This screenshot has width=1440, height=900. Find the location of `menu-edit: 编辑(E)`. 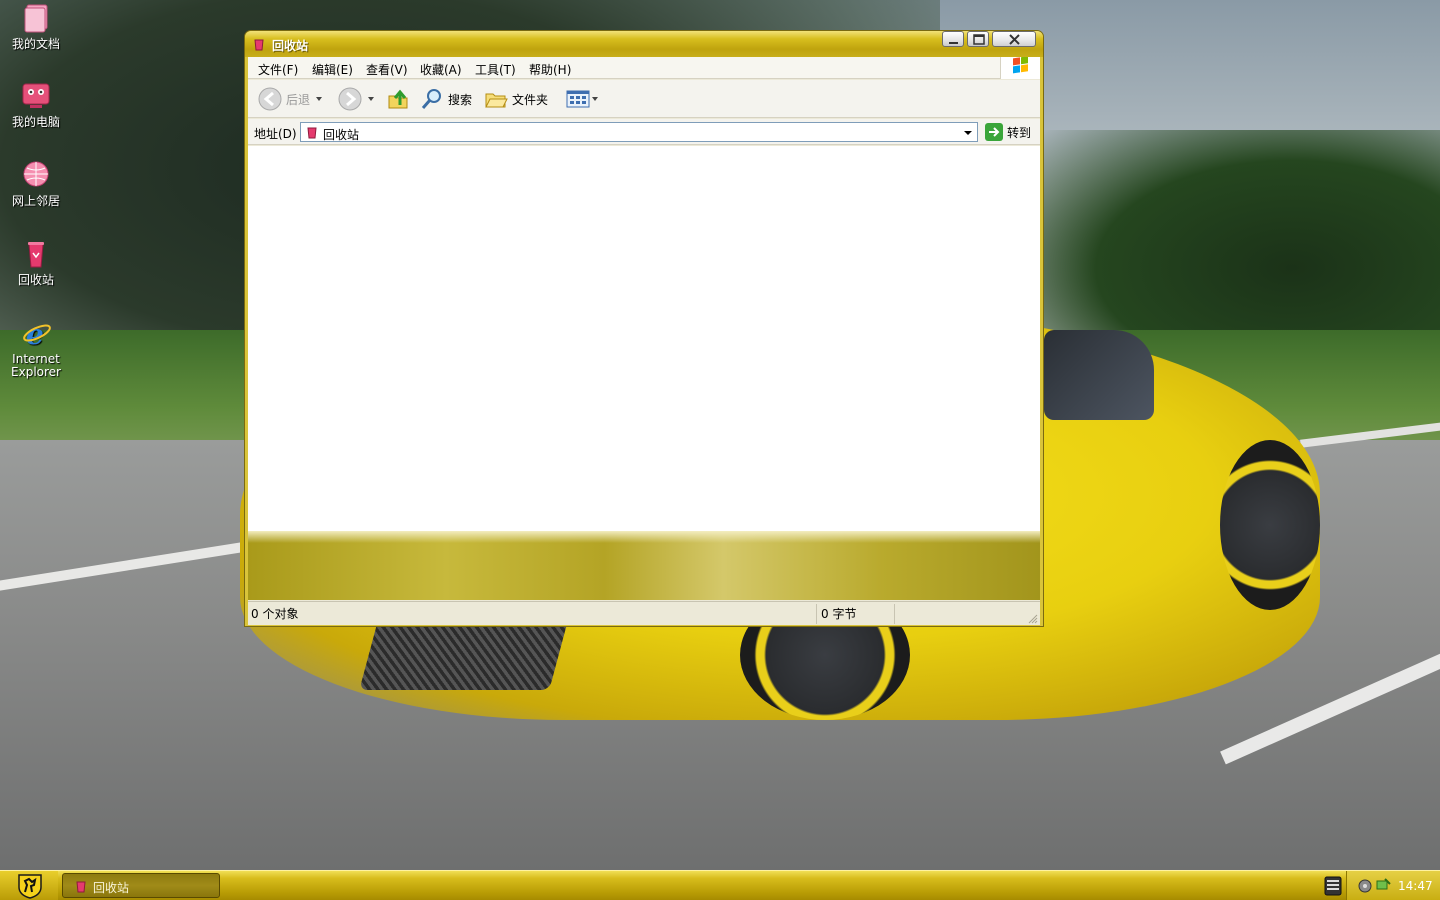

menu-edit: 编辑(E) is located at coordinates (332, 69).